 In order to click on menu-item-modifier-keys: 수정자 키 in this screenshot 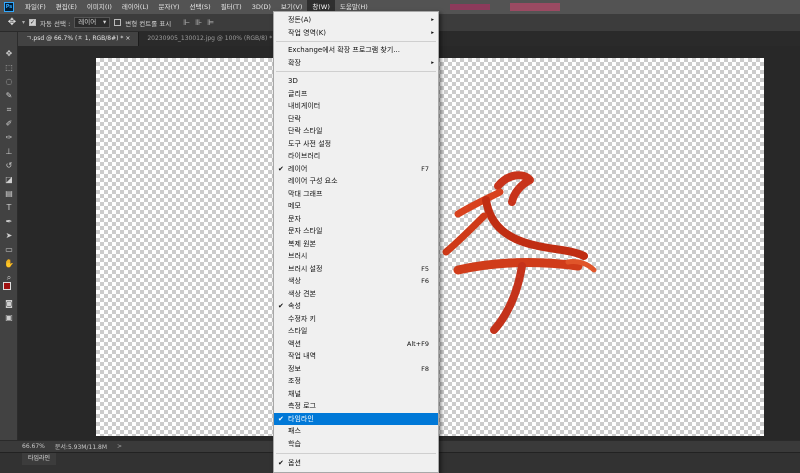, I will do `click(356, 319)`.